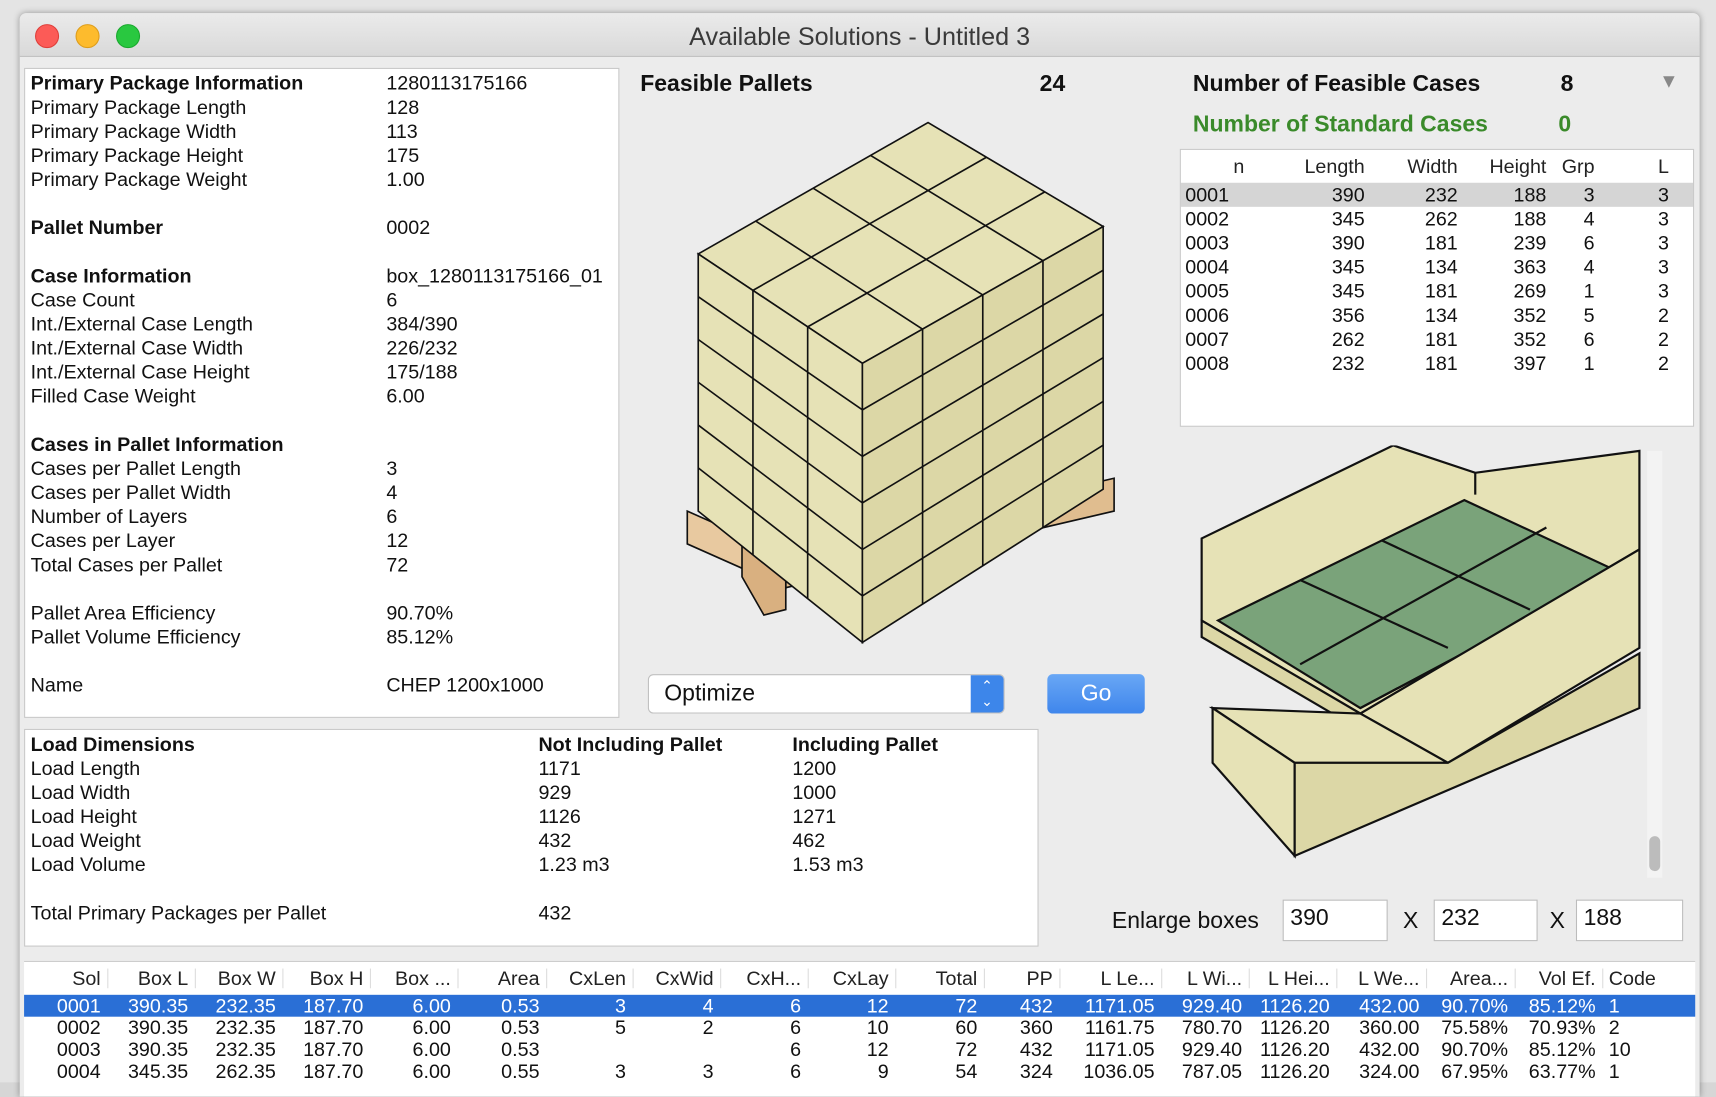 Image resolution: width=1716 pixels, height=1097 pixels. I want to click on case-row: 0004 345 134 363 4 3, so click(1437, 267).